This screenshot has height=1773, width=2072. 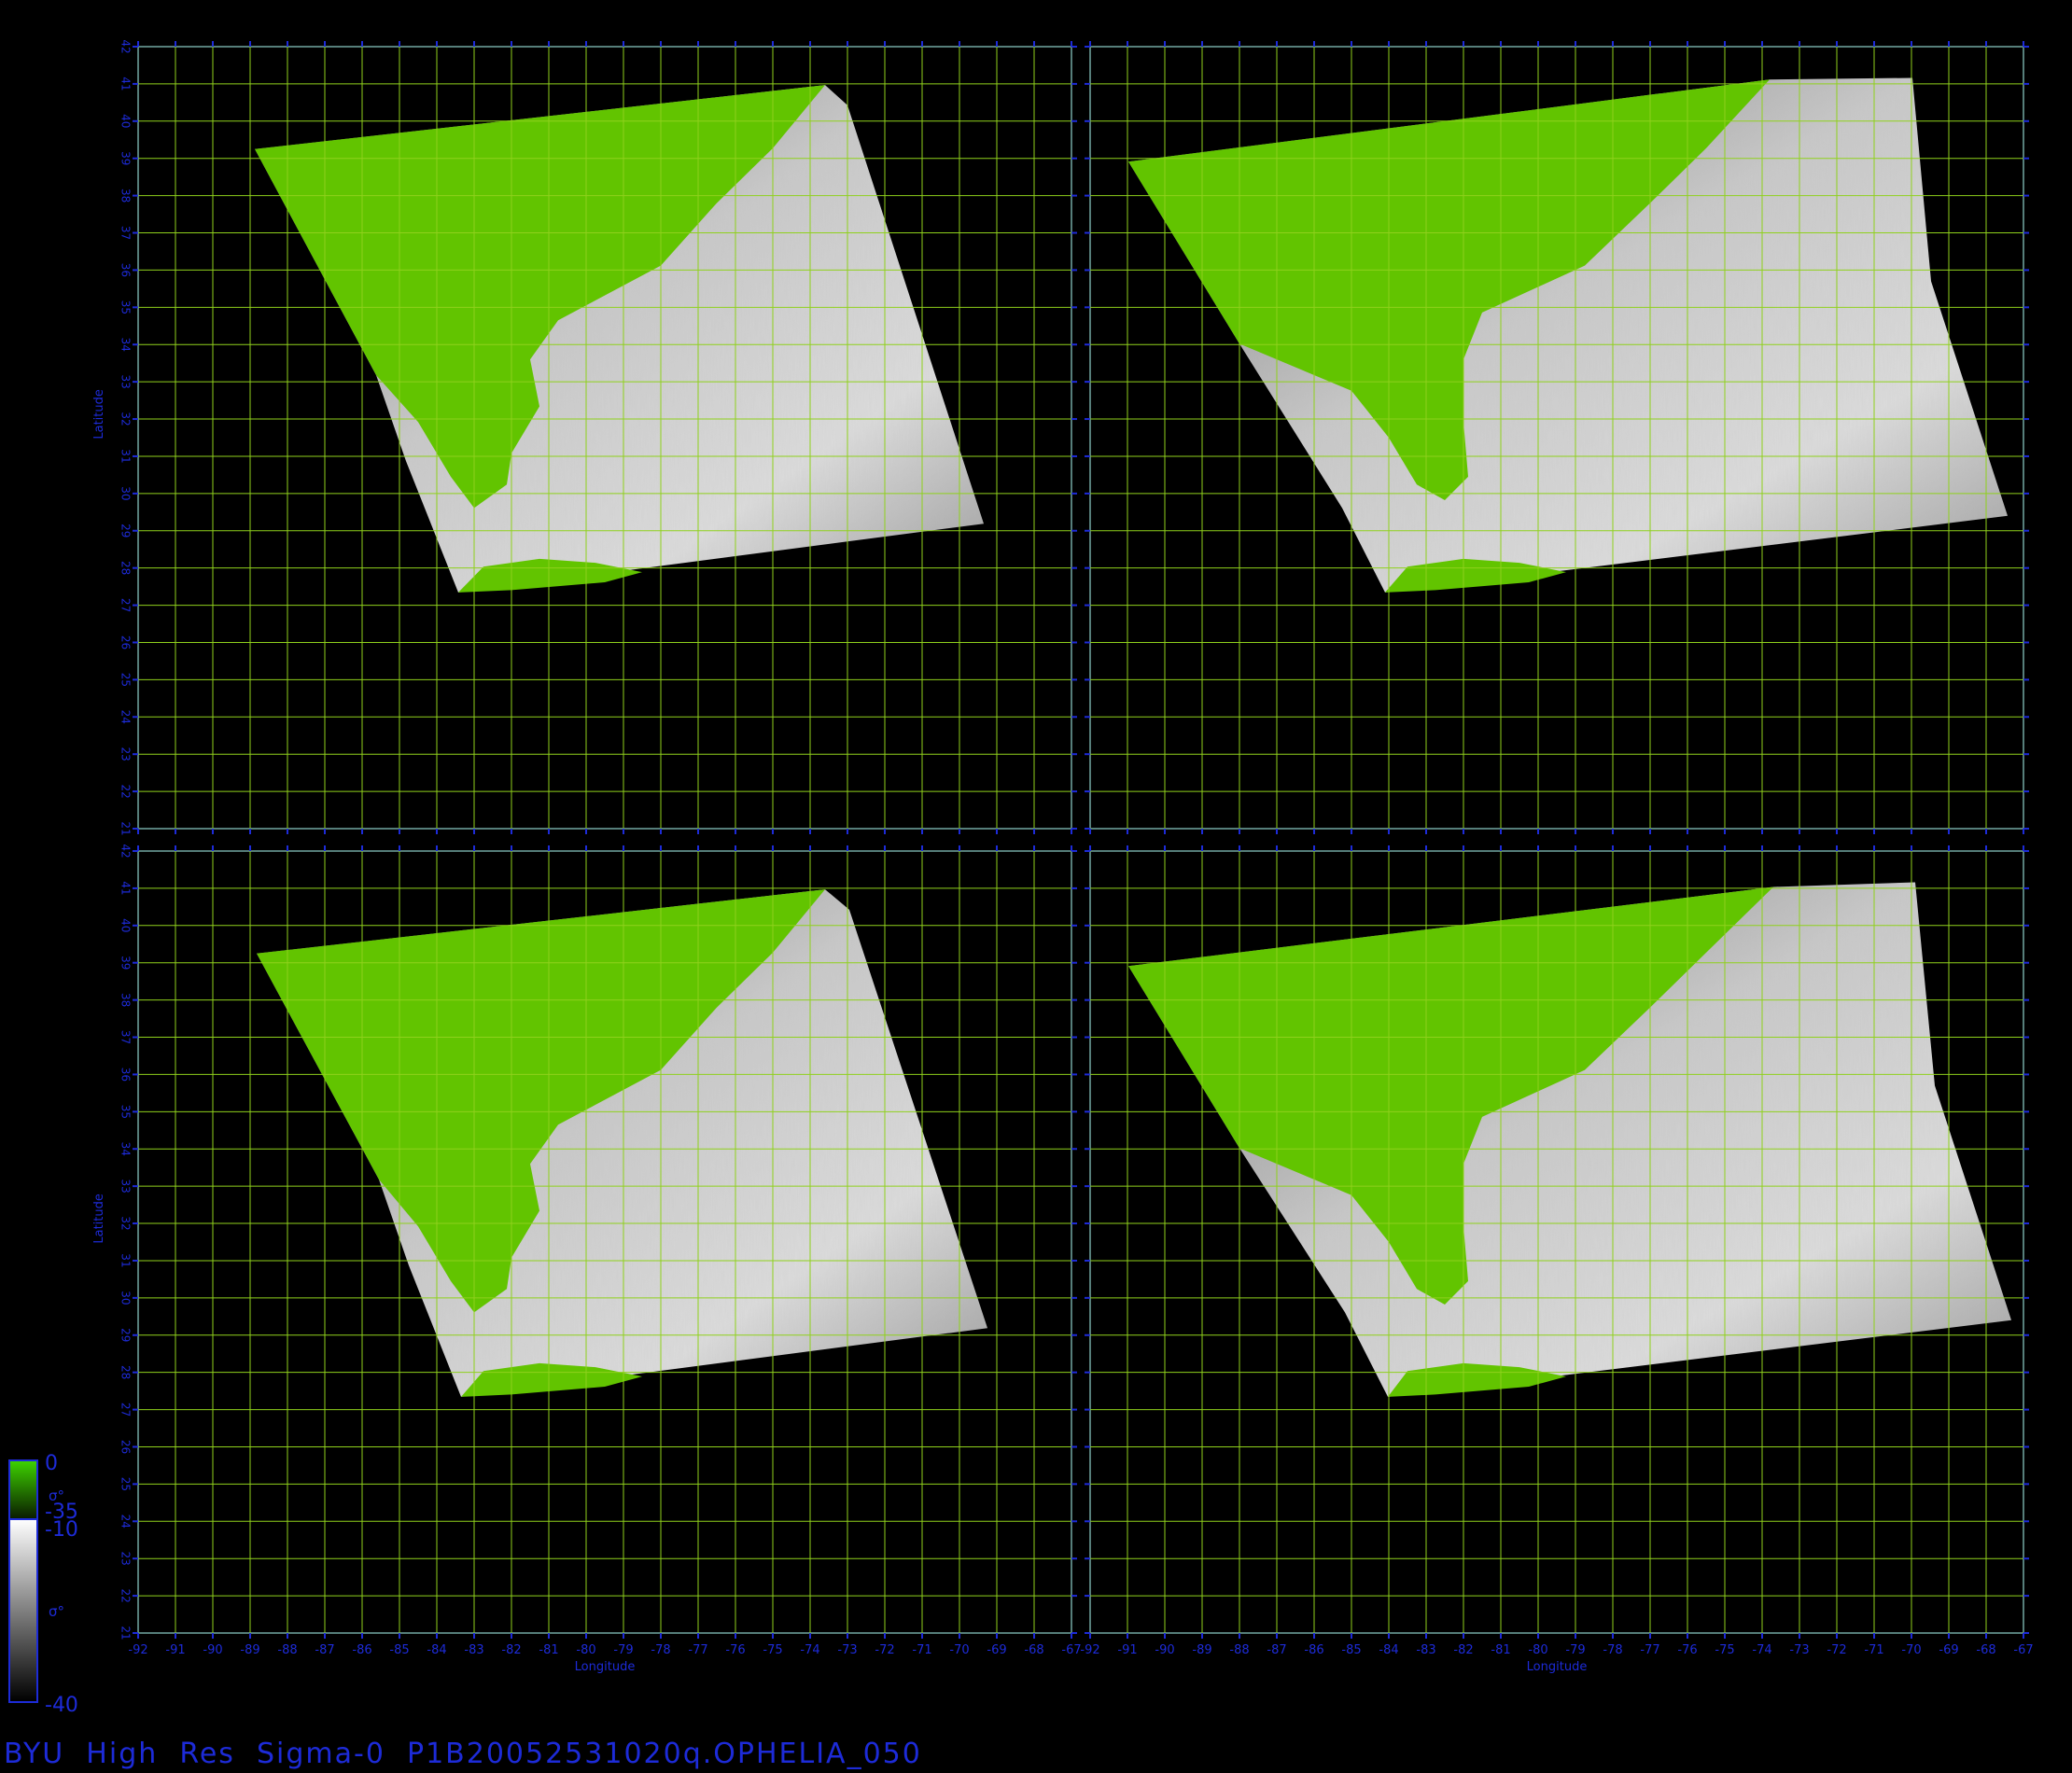 I want to click on lat-tick-label: 28, so click(x=126, y=1372).